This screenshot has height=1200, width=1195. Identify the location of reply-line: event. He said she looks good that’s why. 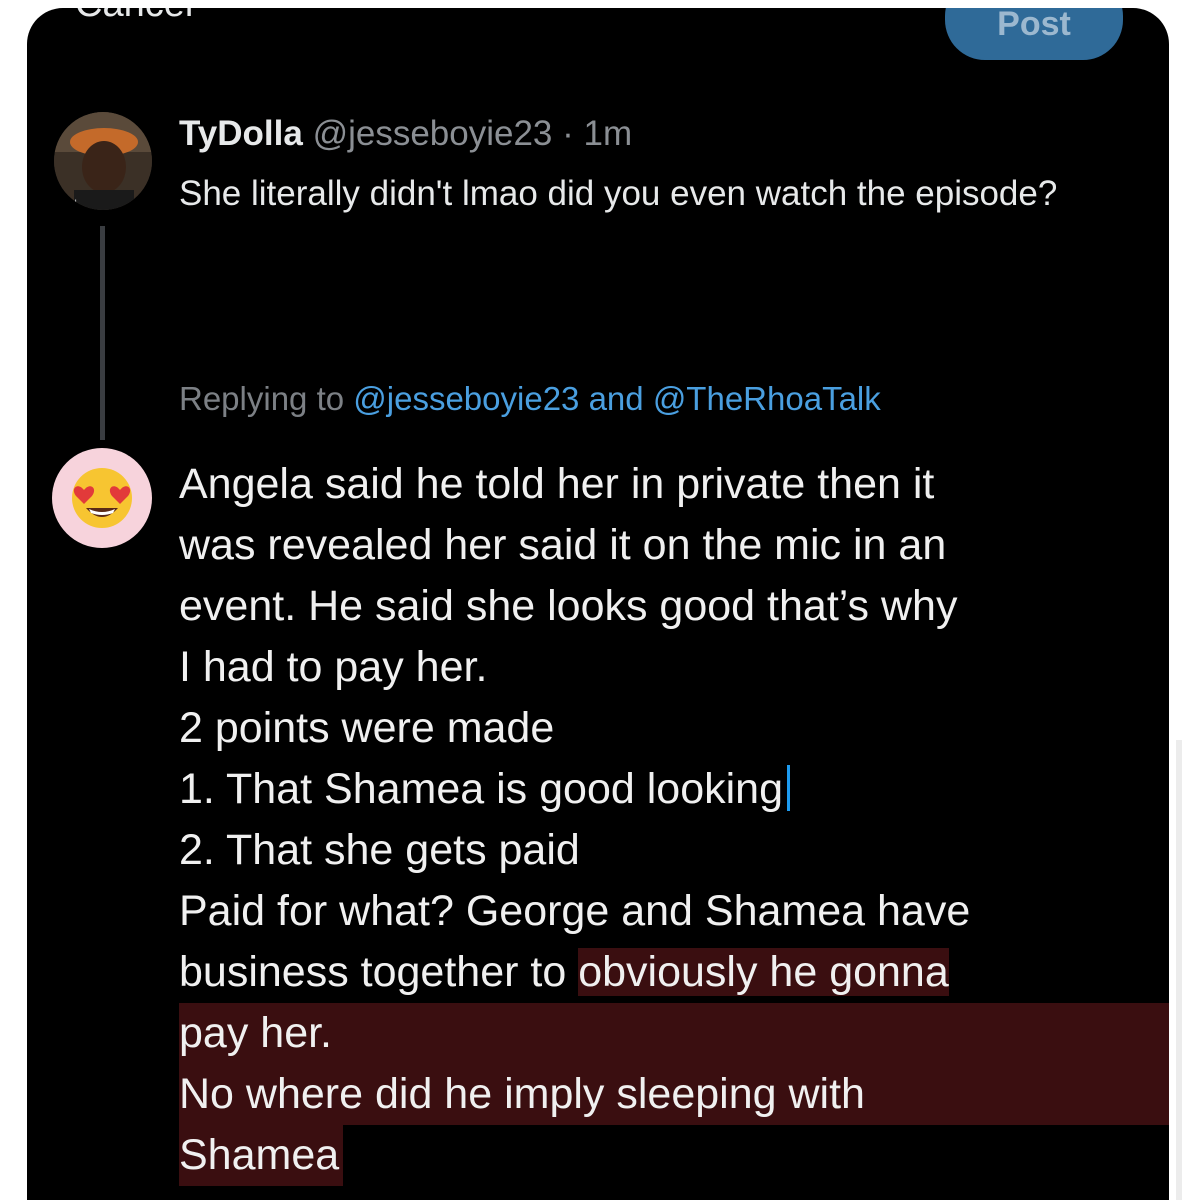
(568, 606).